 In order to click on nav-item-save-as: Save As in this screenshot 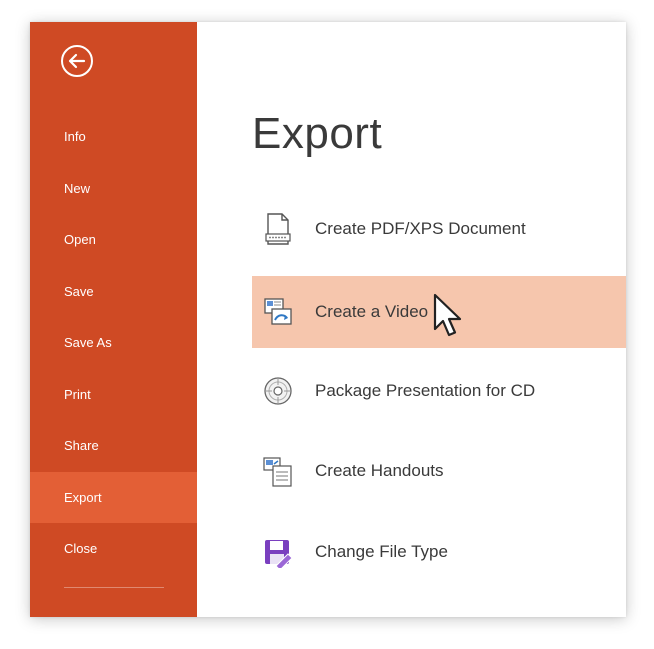, I will do `click(113, 343)`.